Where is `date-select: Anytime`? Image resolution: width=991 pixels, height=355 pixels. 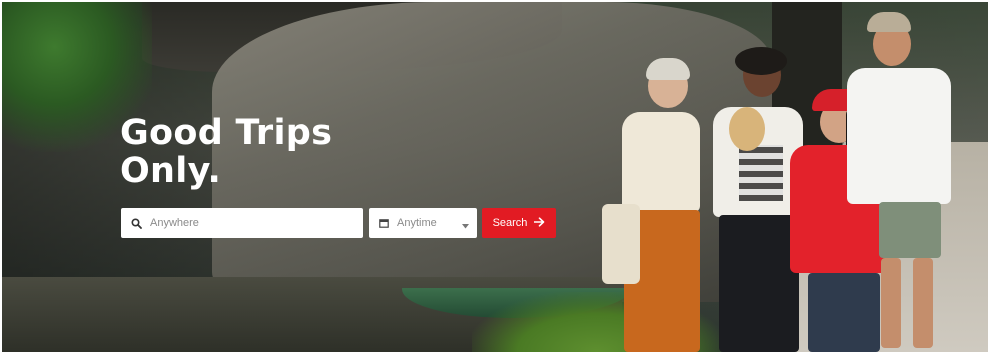
date-select: Anytime is located at coordinates (423, 223).